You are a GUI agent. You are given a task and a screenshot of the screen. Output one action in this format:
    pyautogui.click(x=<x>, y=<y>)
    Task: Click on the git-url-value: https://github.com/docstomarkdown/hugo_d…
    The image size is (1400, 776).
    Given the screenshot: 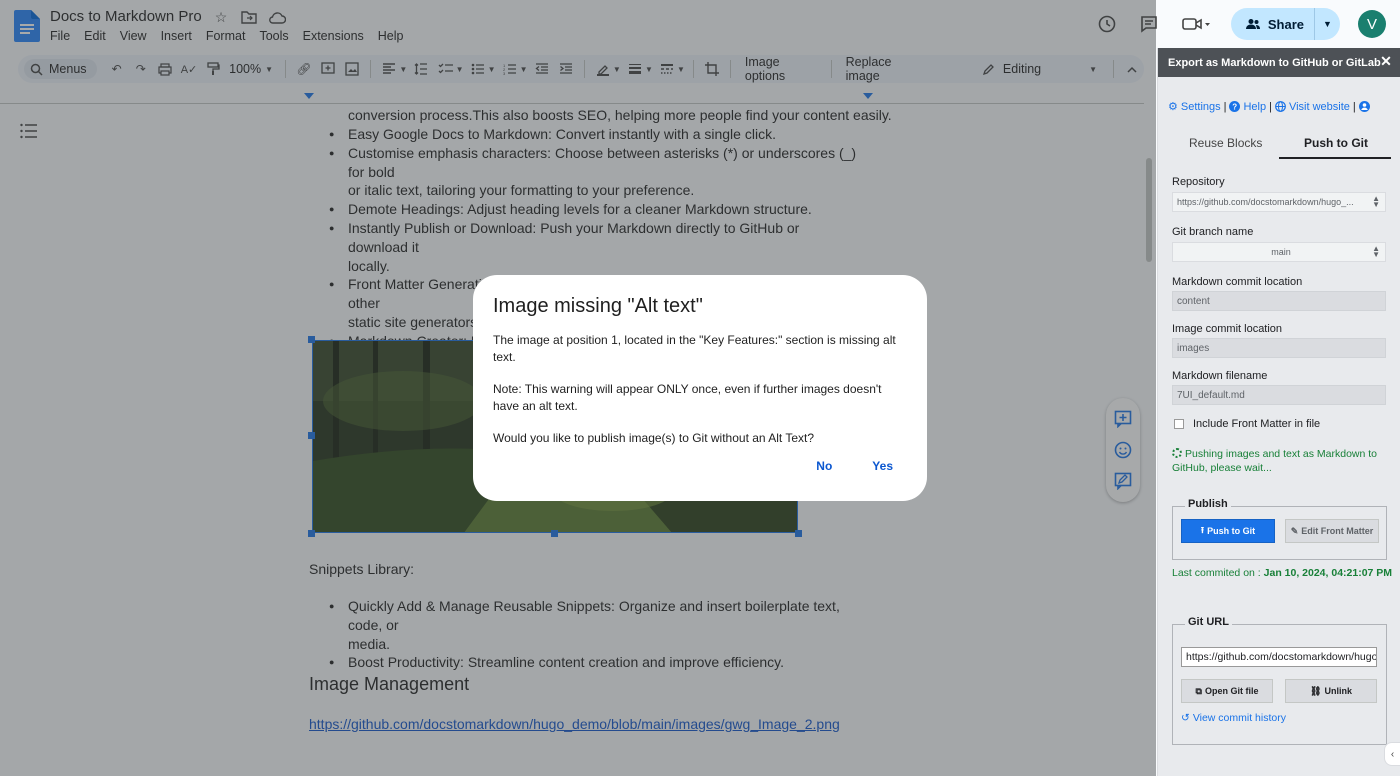 What is the action you would take?
    pyautogui.click(x=1281, y=657)
    